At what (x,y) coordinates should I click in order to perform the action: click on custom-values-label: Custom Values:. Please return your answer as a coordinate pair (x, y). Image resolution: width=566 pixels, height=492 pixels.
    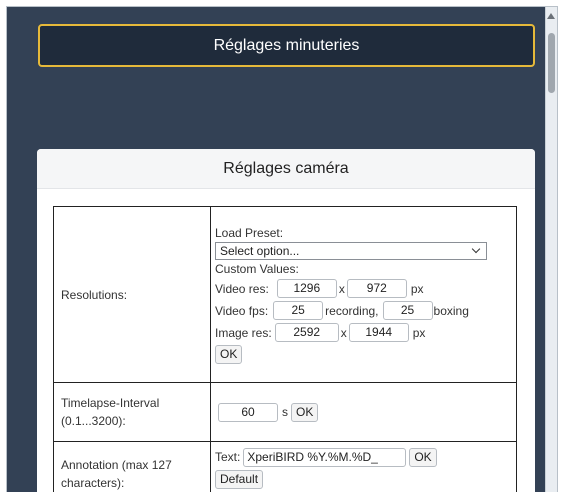
    Looking at the image, I should click on (257, 268).